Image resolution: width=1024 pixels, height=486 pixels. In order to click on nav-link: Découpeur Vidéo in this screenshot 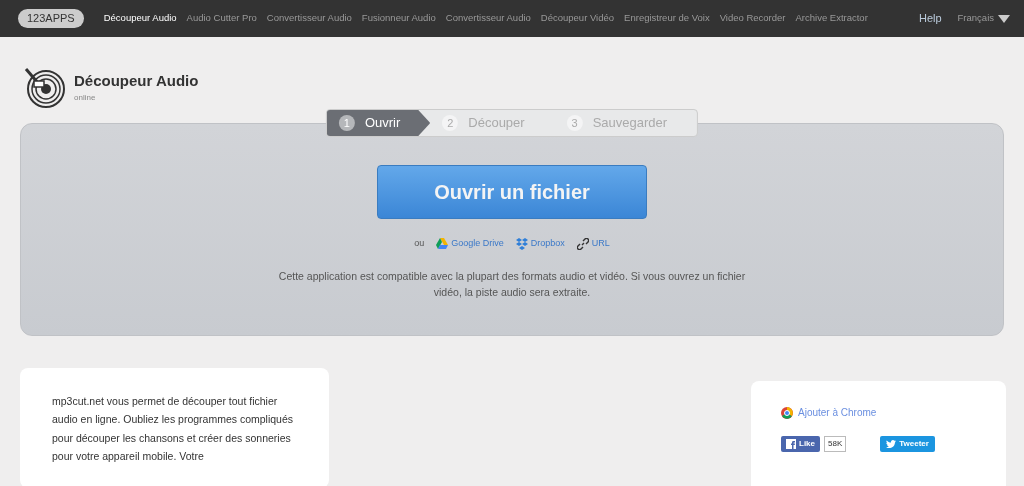, I will do `click(577, 18)`.